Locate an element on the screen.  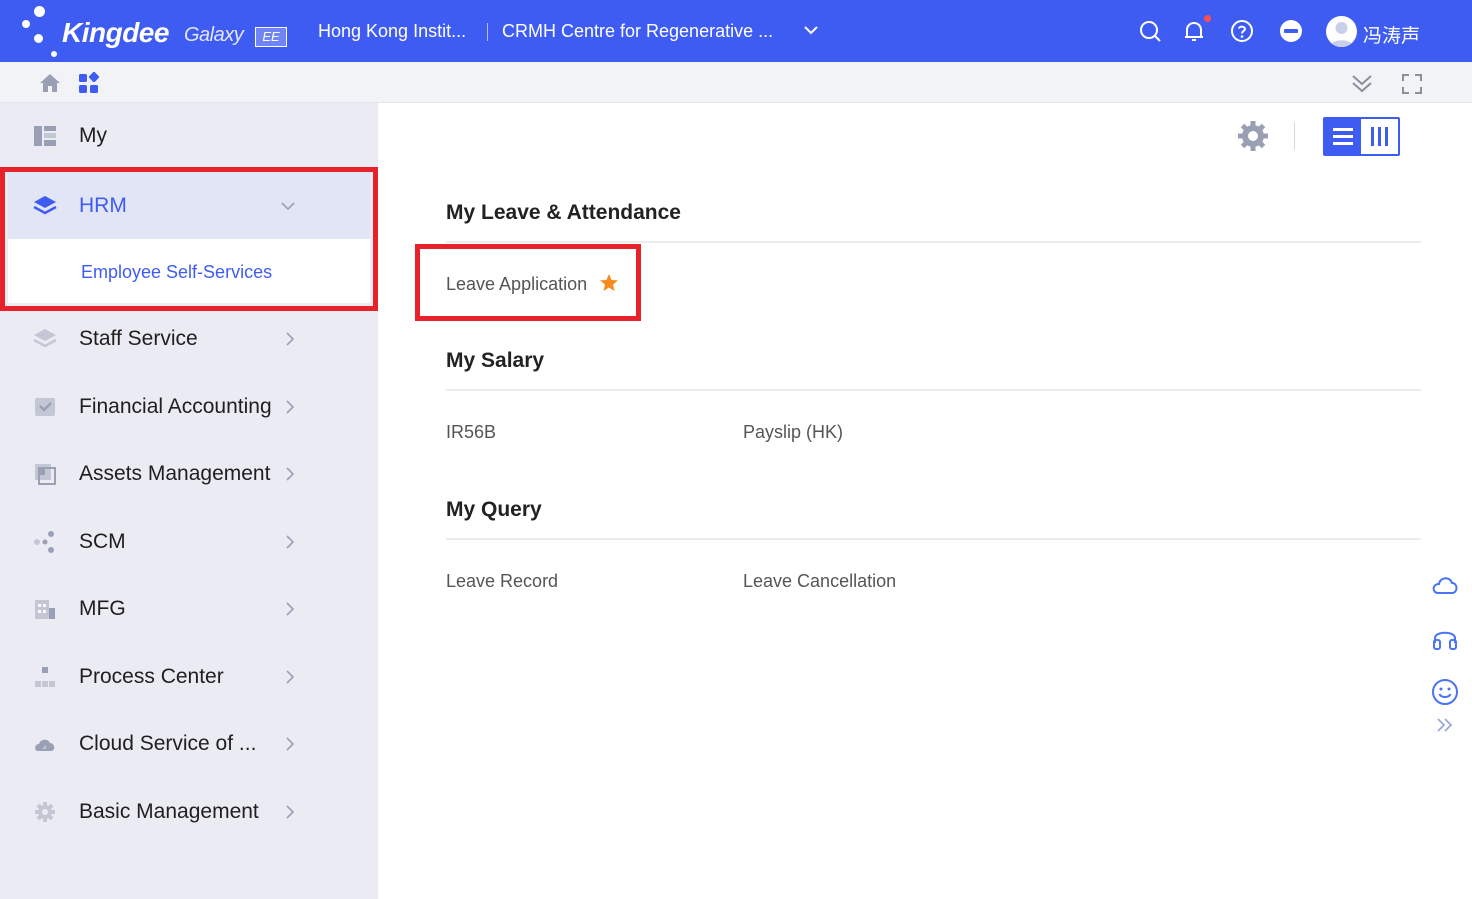
app-grid-icon is located at coordinates (89, 84).